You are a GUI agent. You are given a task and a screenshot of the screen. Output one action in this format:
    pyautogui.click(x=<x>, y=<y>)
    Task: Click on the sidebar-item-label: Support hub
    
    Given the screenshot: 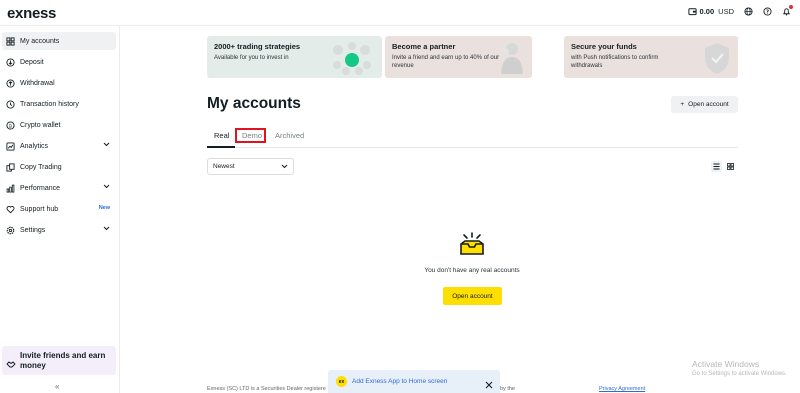 What is the action you would take?
    pyautogui.click(x=39, y=209)
    